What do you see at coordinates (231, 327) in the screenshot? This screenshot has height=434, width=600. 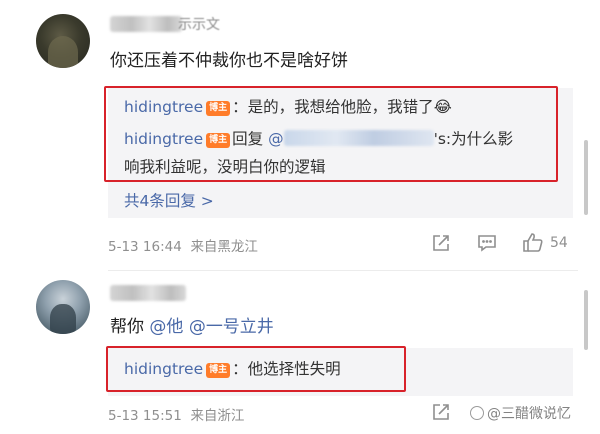 I see `mention-link: @一号立井` at bounding box center [231, 327].